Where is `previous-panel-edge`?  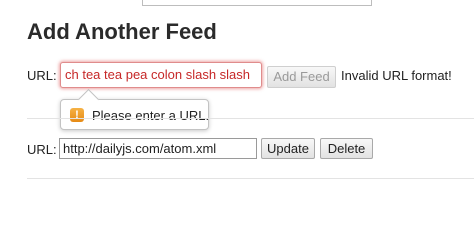 previous-panel-edge is located at coordinates (257, 3).